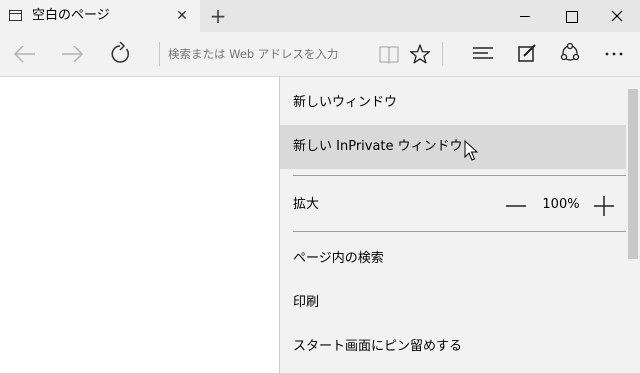 Image resolution: width=640 pixels, height=373 pixels. I want to click on menu-item-pin-to-start: スタート画面にピン留めする, so click(453, 347).